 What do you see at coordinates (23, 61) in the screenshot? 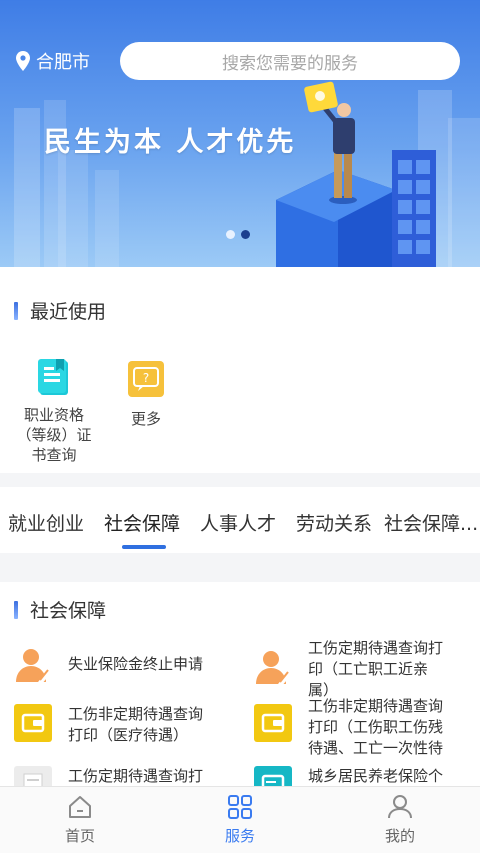
I see `location-pin-icon` at bounding box center [23, 61].